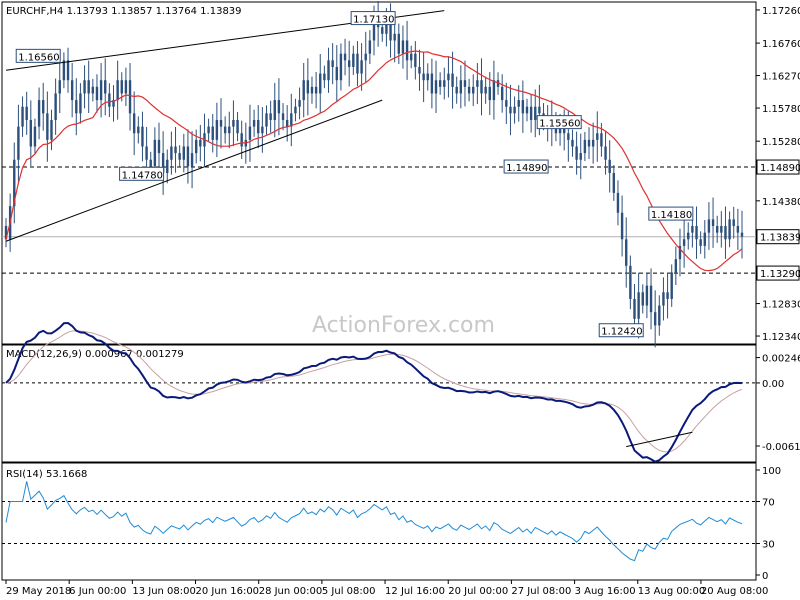 Image resolution: width=800 pixels, height=600 pixels. Describe the element at coordinates (541, 591) in the screenshot. I see `x-tick-label: 27 Jul 08:00` at that location.